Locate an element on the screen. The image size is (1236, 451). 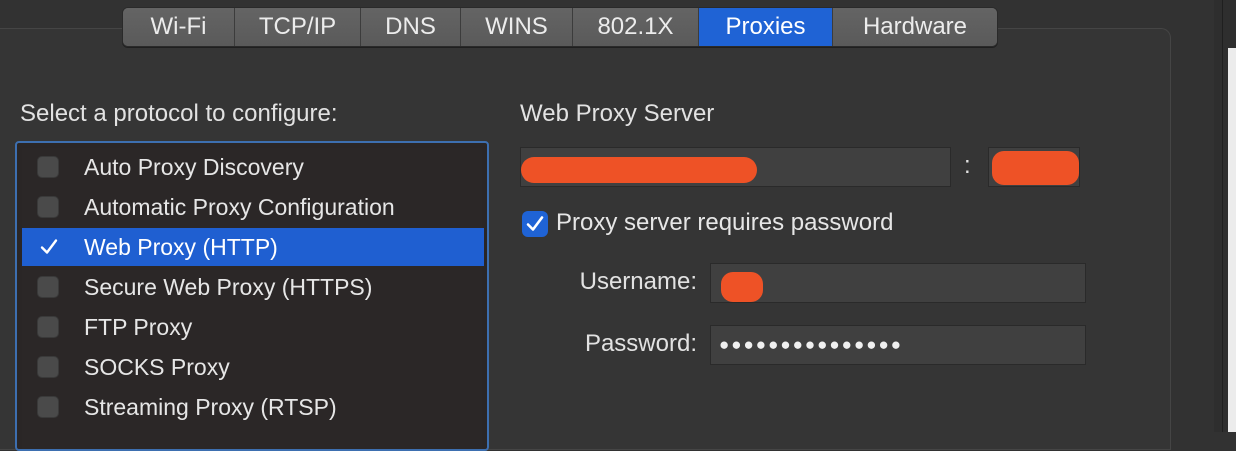
protocol-label: Automatic Proxy Configuration is located at coordinates (239, 207).